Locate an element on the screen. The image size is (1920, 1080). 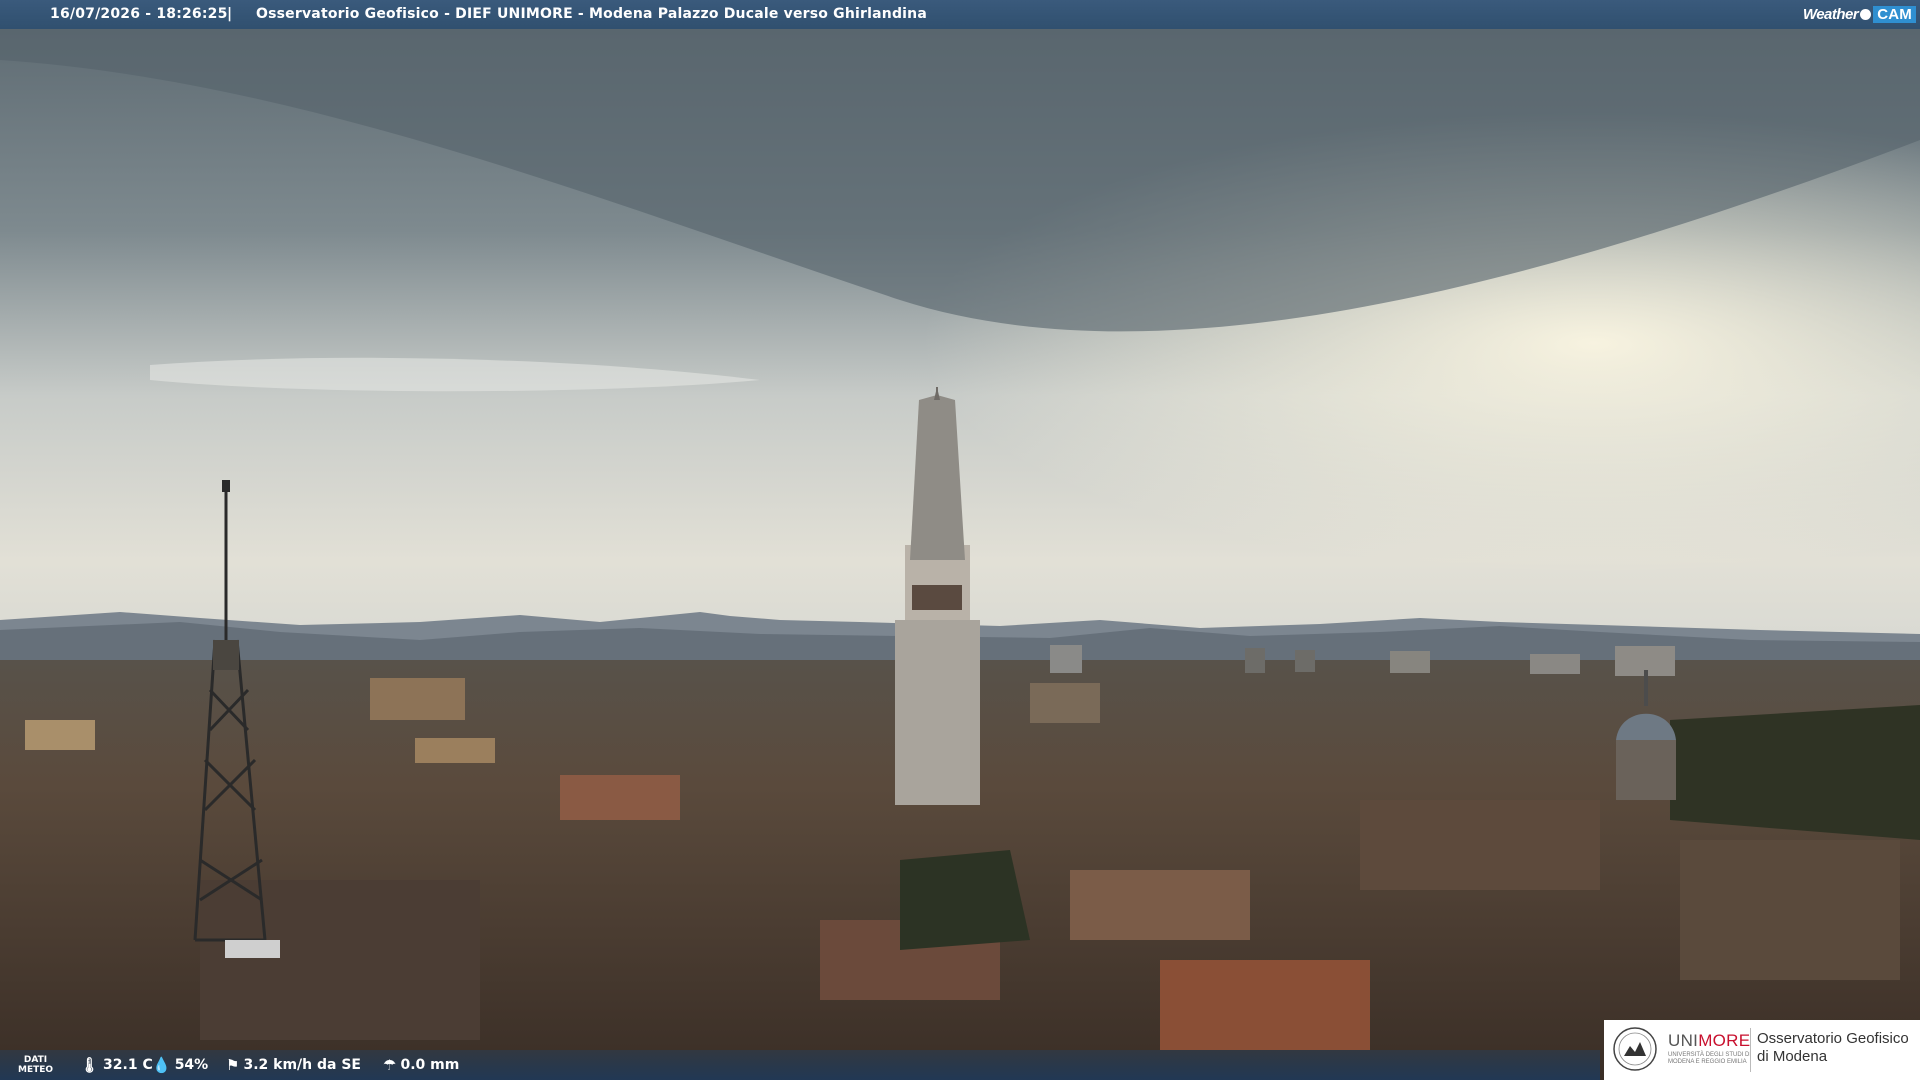
unimore-subtitle-line2: MODENA E REGGIO EMILIA is located at coordinates (1707, 1062).